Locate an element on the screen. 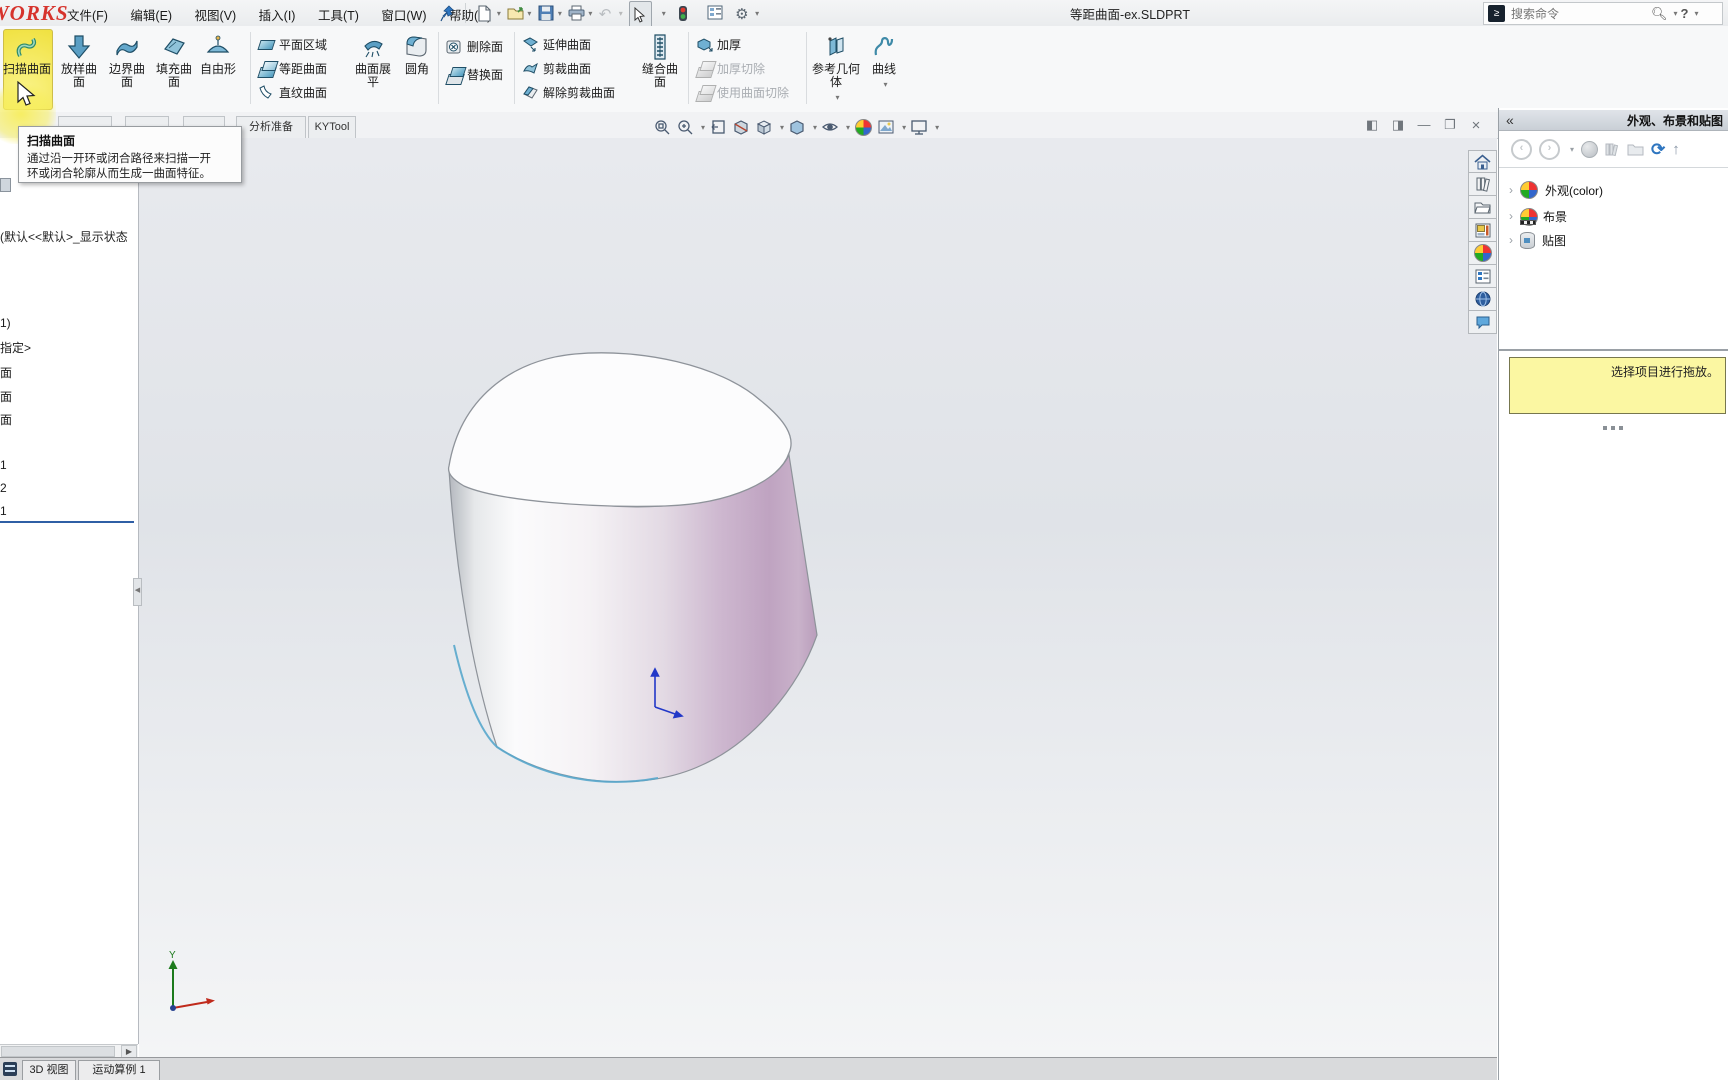 The height and width of the screenshot is (1080, 1728). section-view-icon is located at coordinates (741, 127).